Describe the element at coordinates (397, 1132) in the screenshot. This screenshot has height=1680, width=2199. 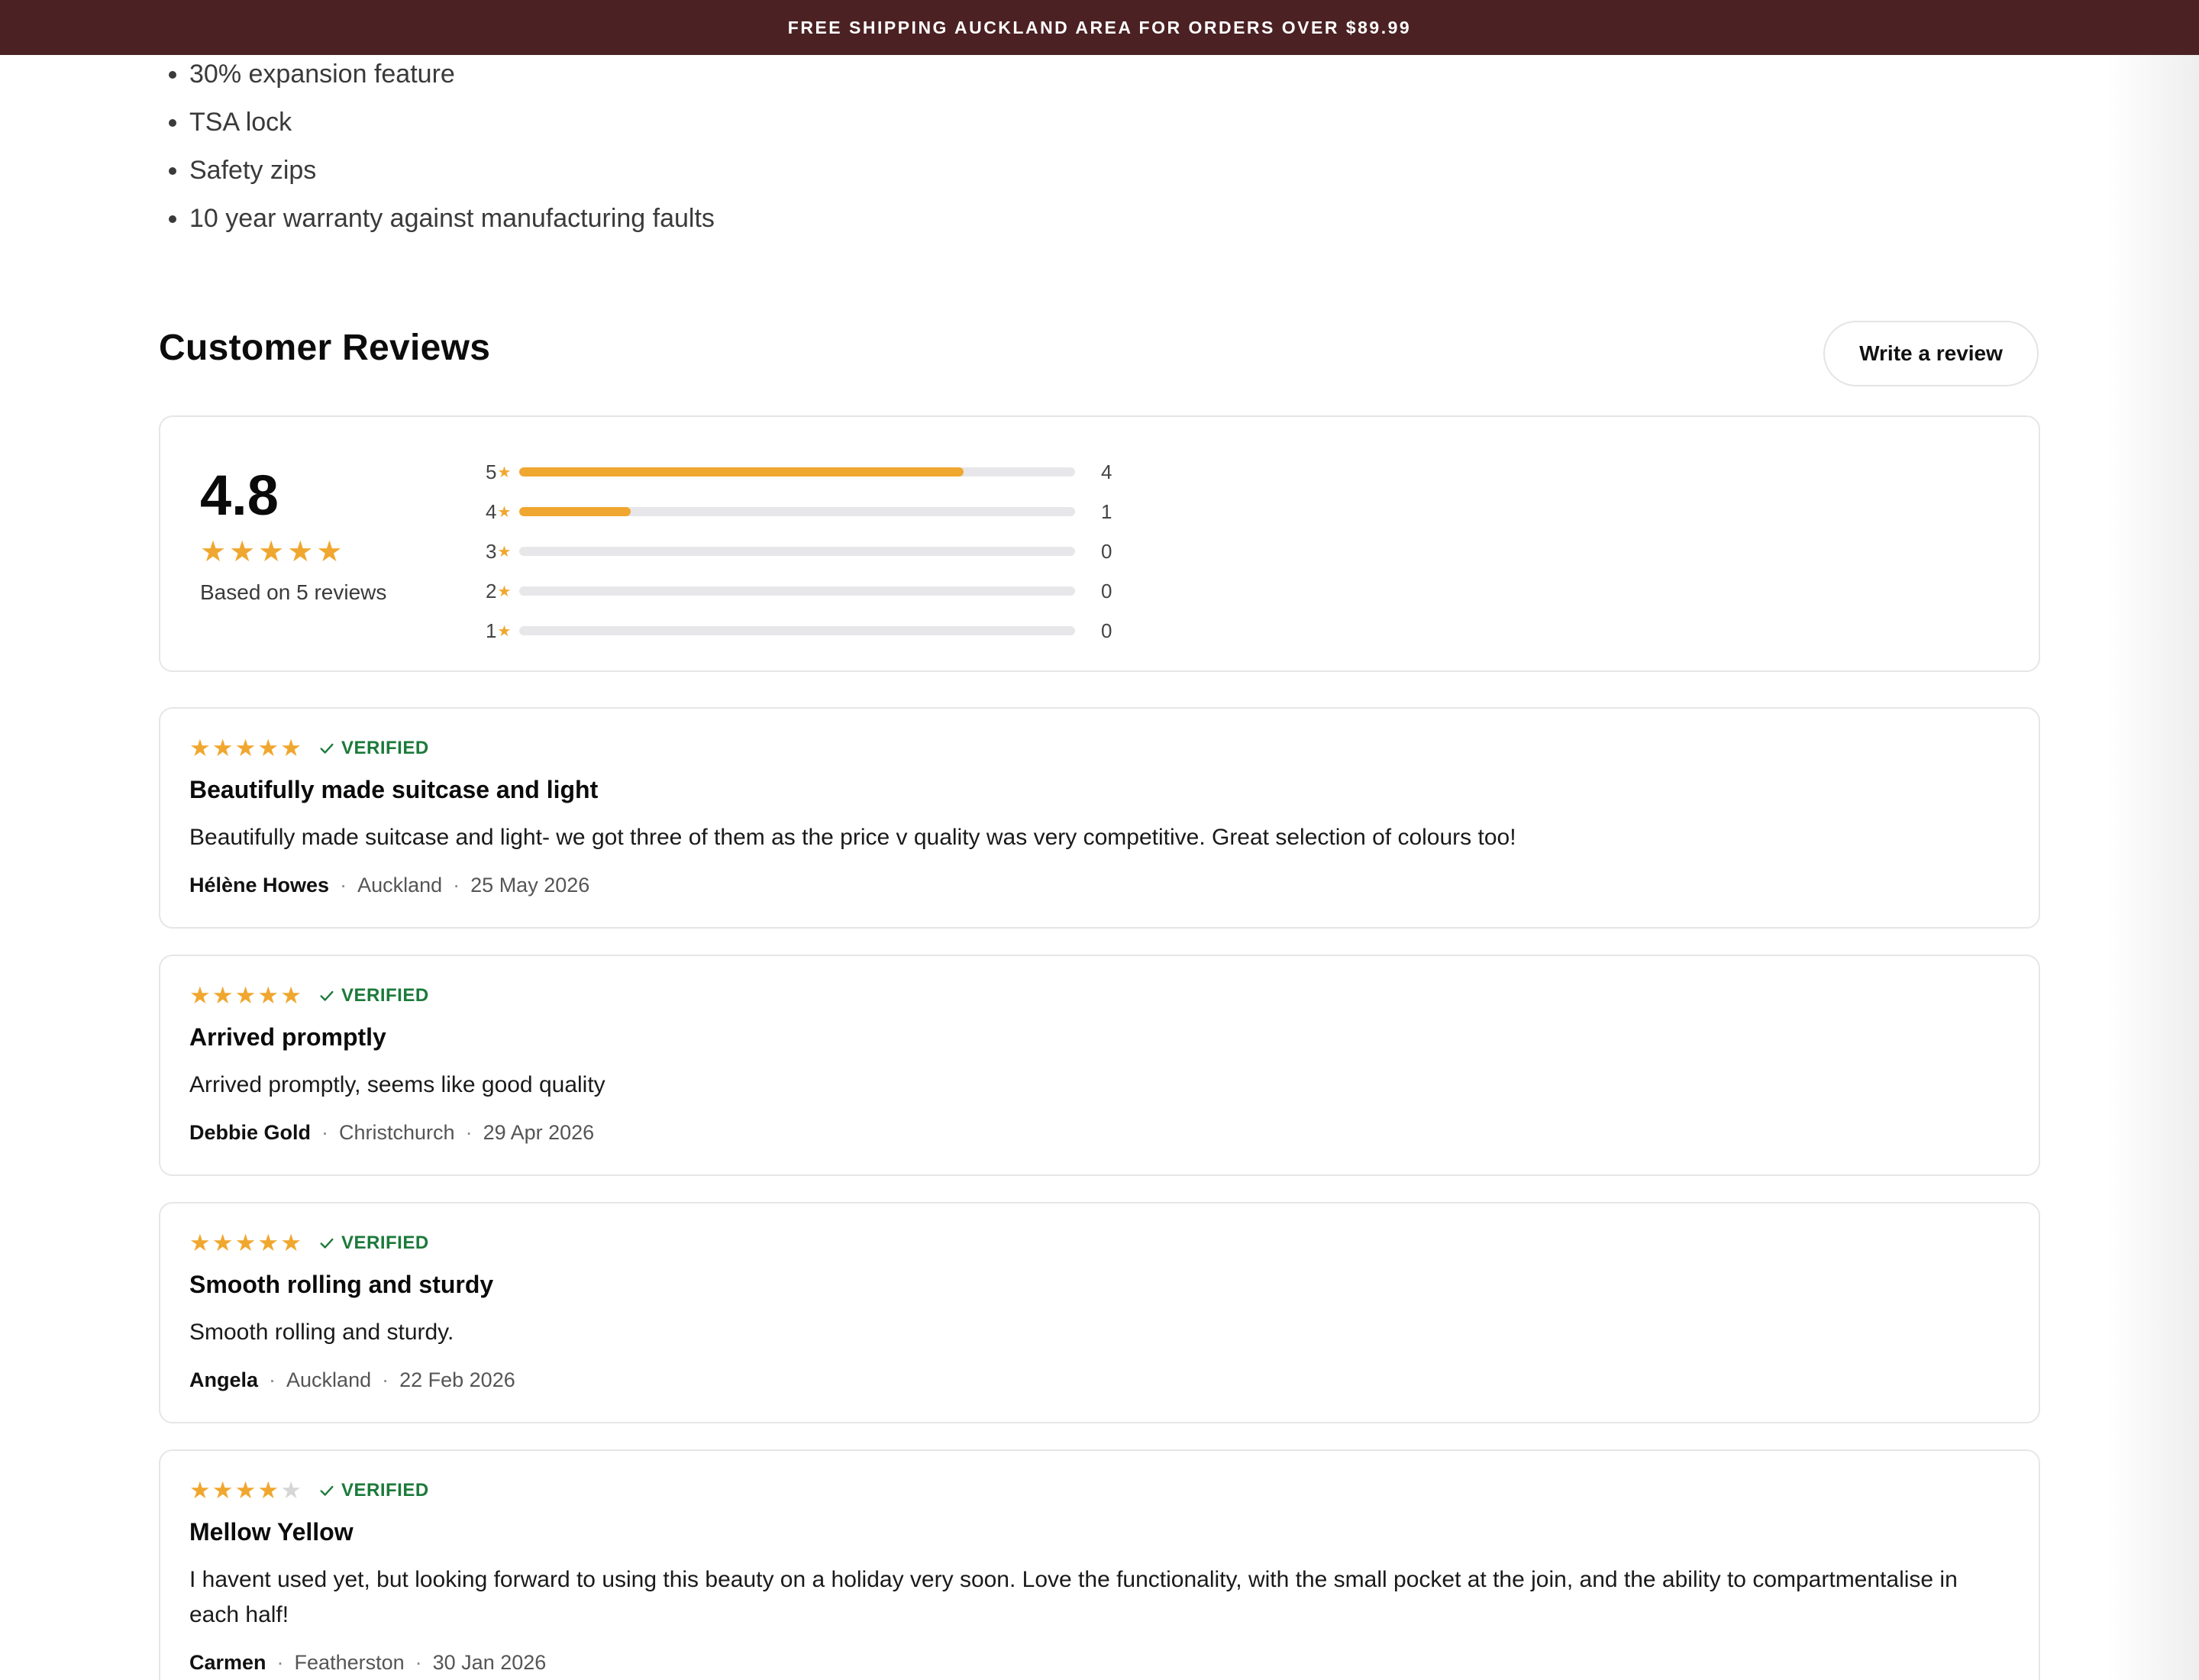
I see `review-location: Christchurch` at that location.